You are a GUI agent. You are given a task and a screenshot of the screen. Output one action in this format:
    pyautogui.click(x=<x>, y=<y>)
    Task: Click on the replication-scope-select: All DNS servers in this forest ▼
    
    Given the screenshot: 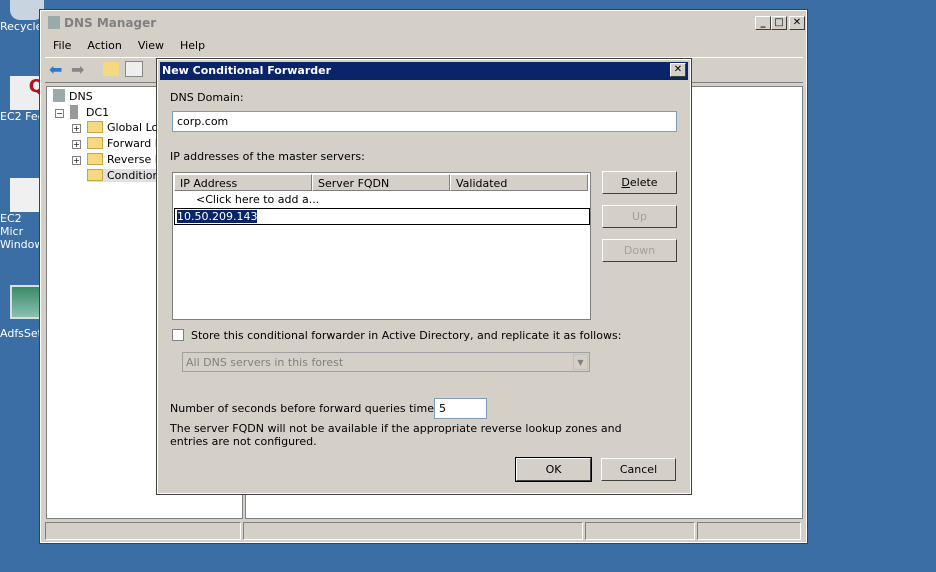 What is the action you would take?
    pyautogui.click(x=386, y=362)
    